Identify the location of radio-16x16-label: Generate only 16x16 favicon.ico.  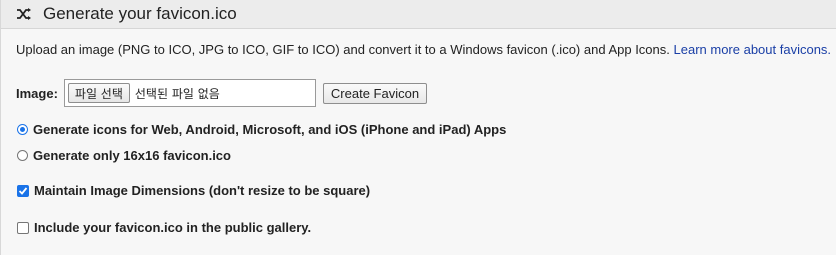
(132, 155).